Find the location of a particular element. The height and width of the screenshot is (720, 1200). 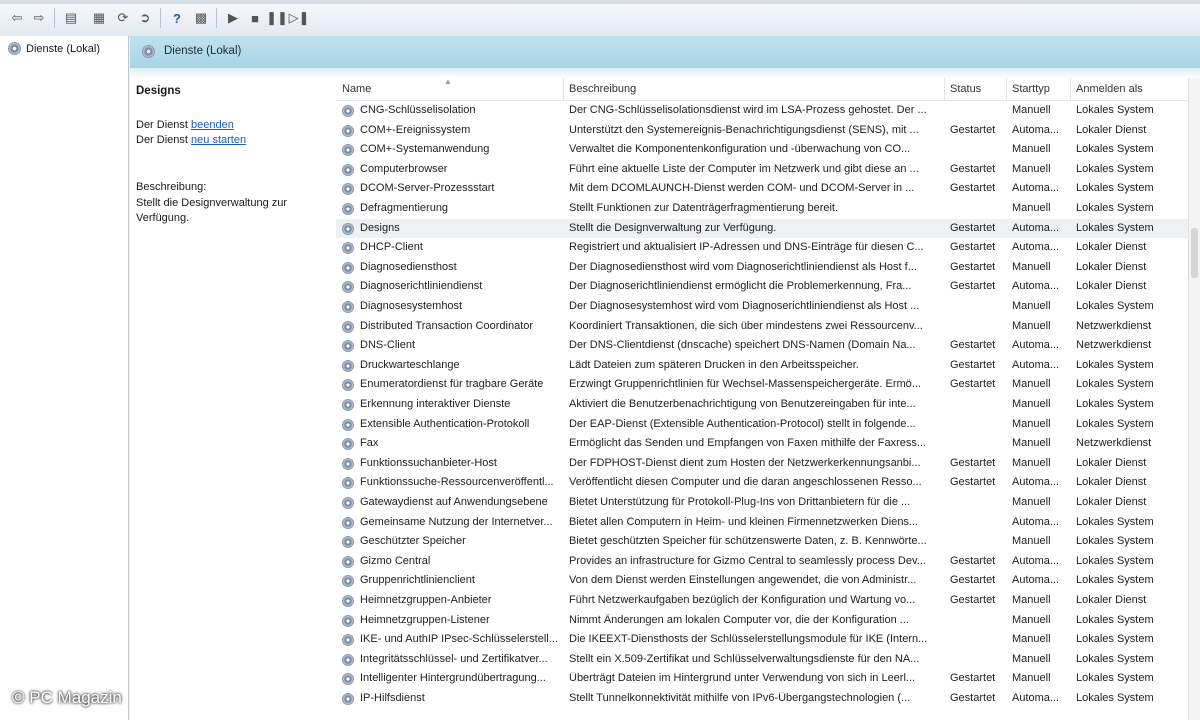

column-header-status: Status is located at coordinates (965, 89).